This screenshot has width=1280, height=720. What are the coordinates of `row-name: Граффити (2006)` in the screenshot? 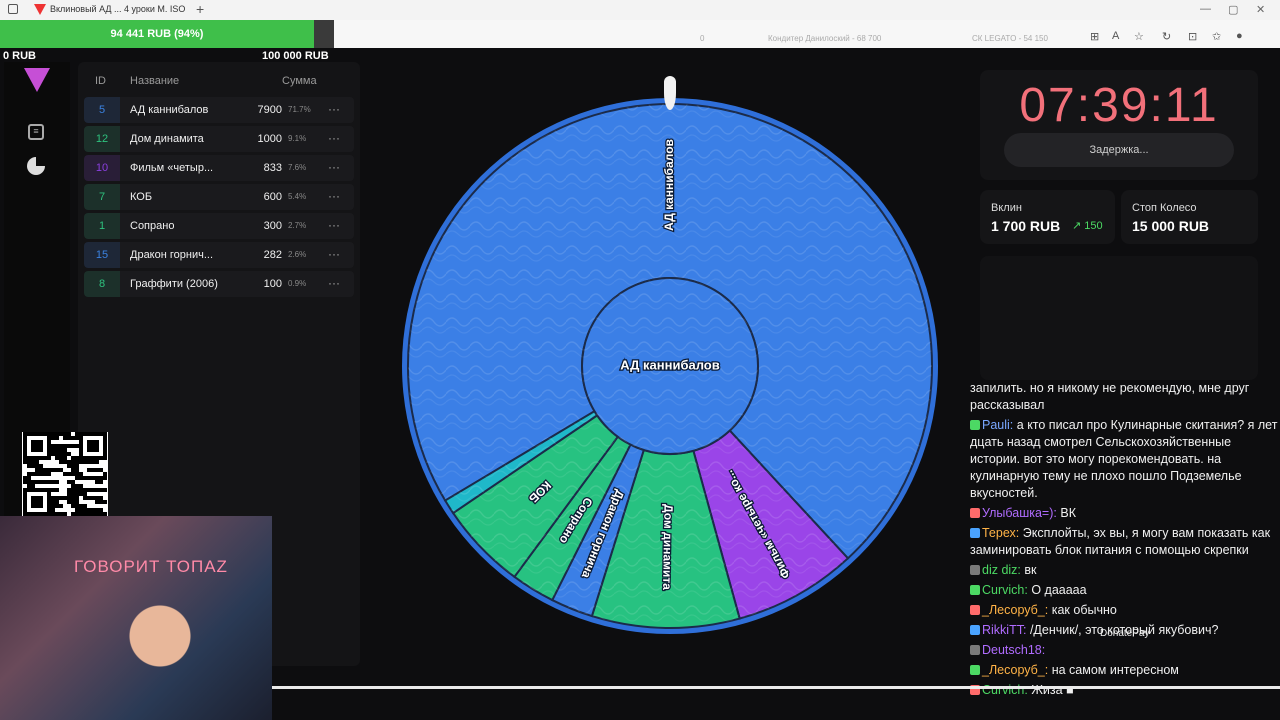 It's located at (174, 284).